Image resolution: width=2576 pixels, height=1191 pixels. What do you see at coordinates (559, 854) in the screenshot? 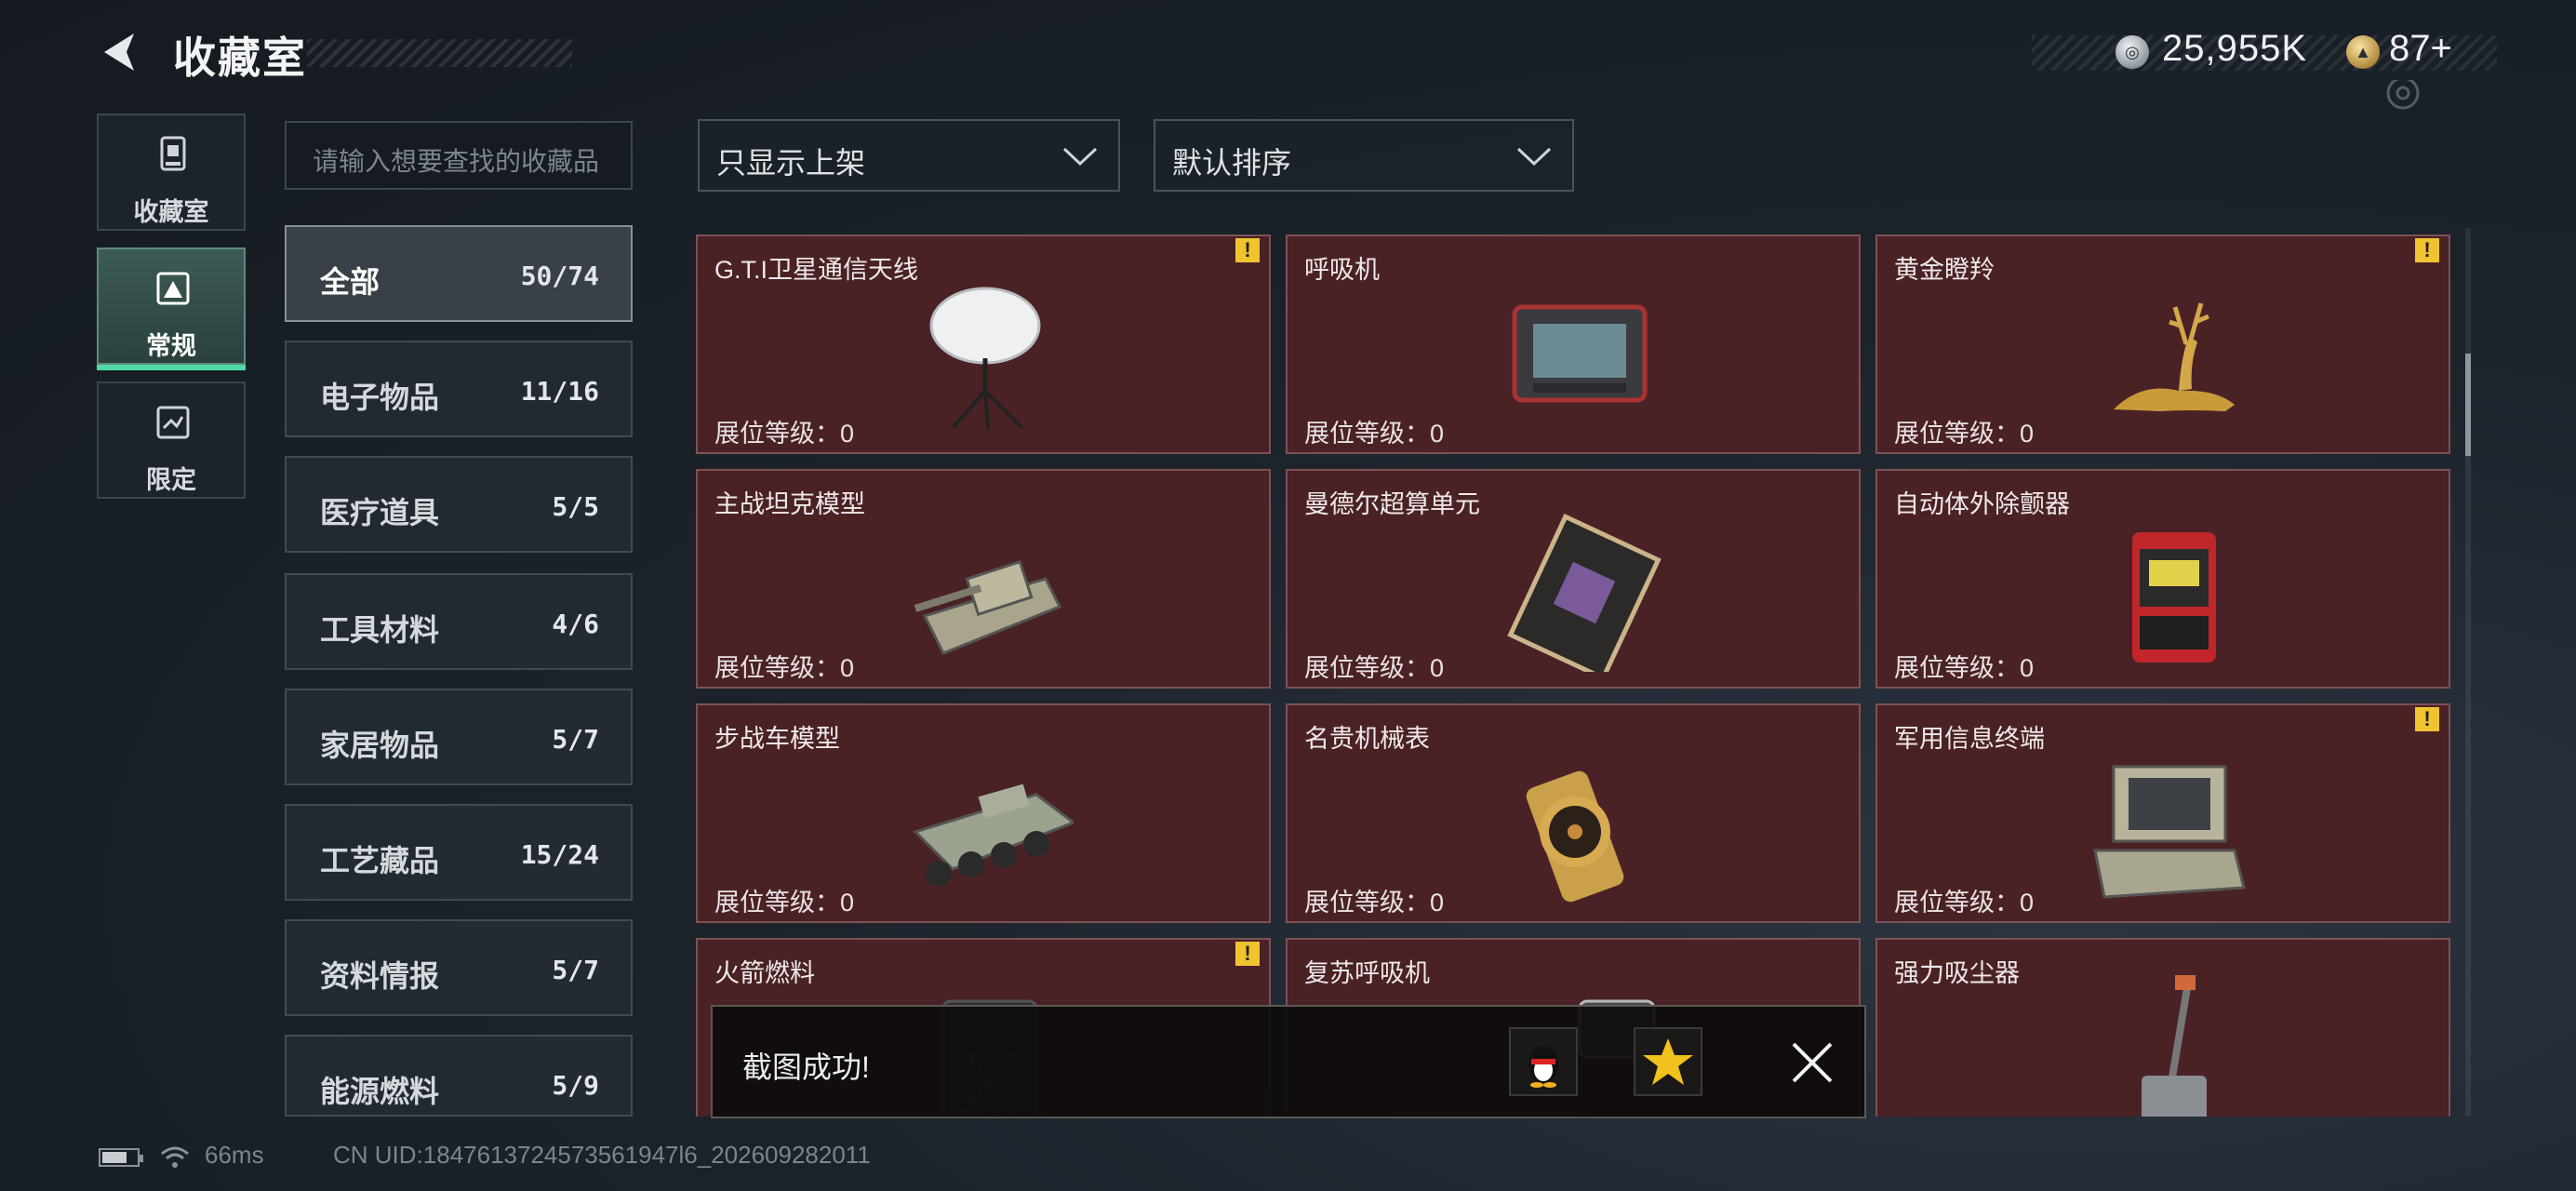
I see `category-count: 15/24` at bounding box center [559, 854].